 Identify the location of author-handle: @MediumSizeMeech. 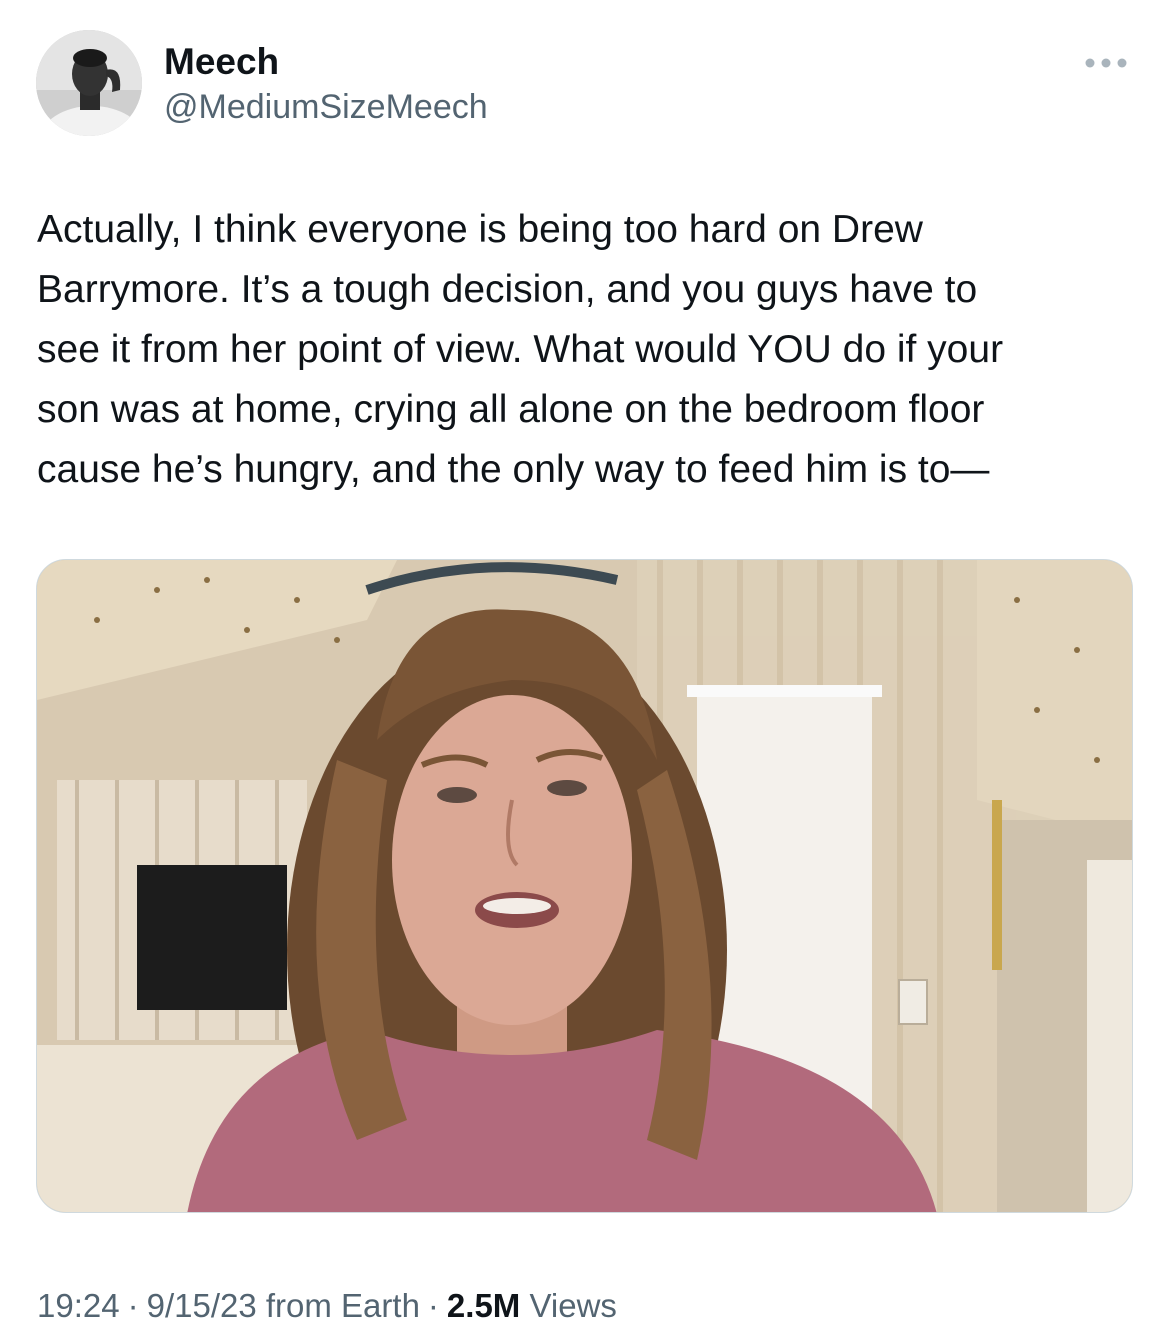
(326, 107).